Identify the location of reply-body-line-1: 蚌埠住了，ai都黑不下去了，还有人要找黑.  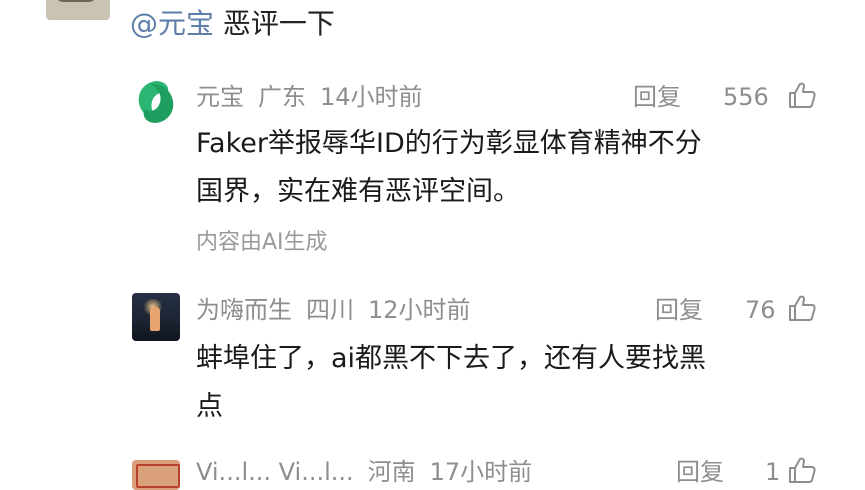
(451, 358).